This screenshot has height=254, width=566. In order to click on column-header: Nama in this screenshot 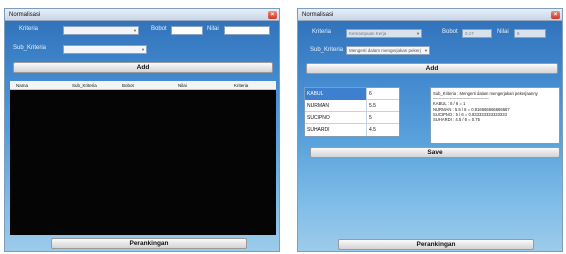, I will do `click(22, 85)`.